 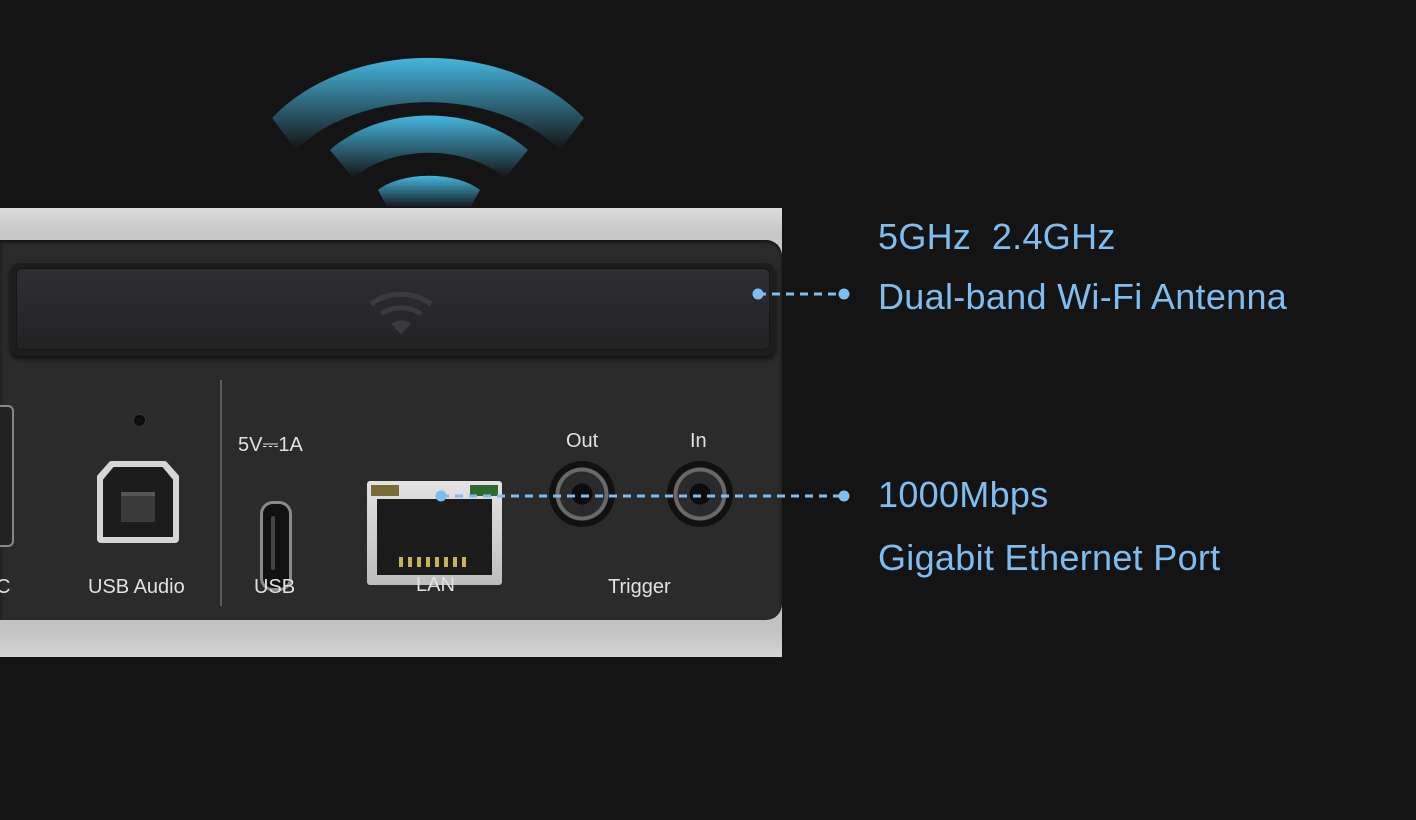 I want to click on cut-off-port, so click(x=7, y=476).